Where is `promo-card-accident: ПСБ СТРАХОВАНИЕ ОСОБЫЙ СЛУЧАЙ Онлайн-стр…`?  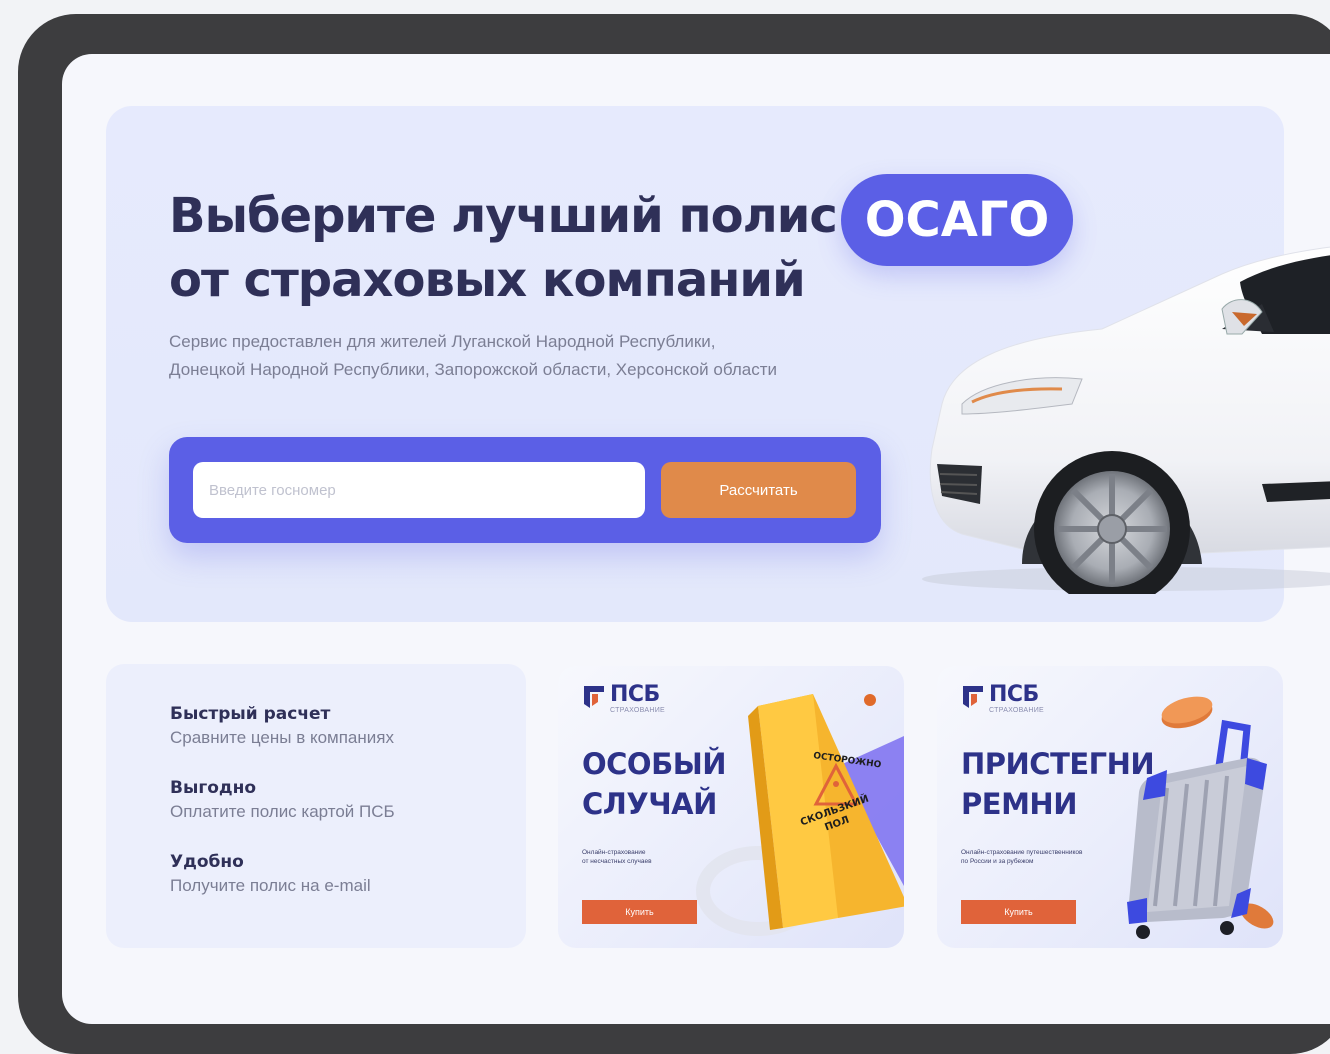 promo-card-accident: ПСБ СТРАХОВАНИЕ ОСОБЫЙ СЛУЧАЙ Онлайн-стр… is located at coordinates (731, 807).